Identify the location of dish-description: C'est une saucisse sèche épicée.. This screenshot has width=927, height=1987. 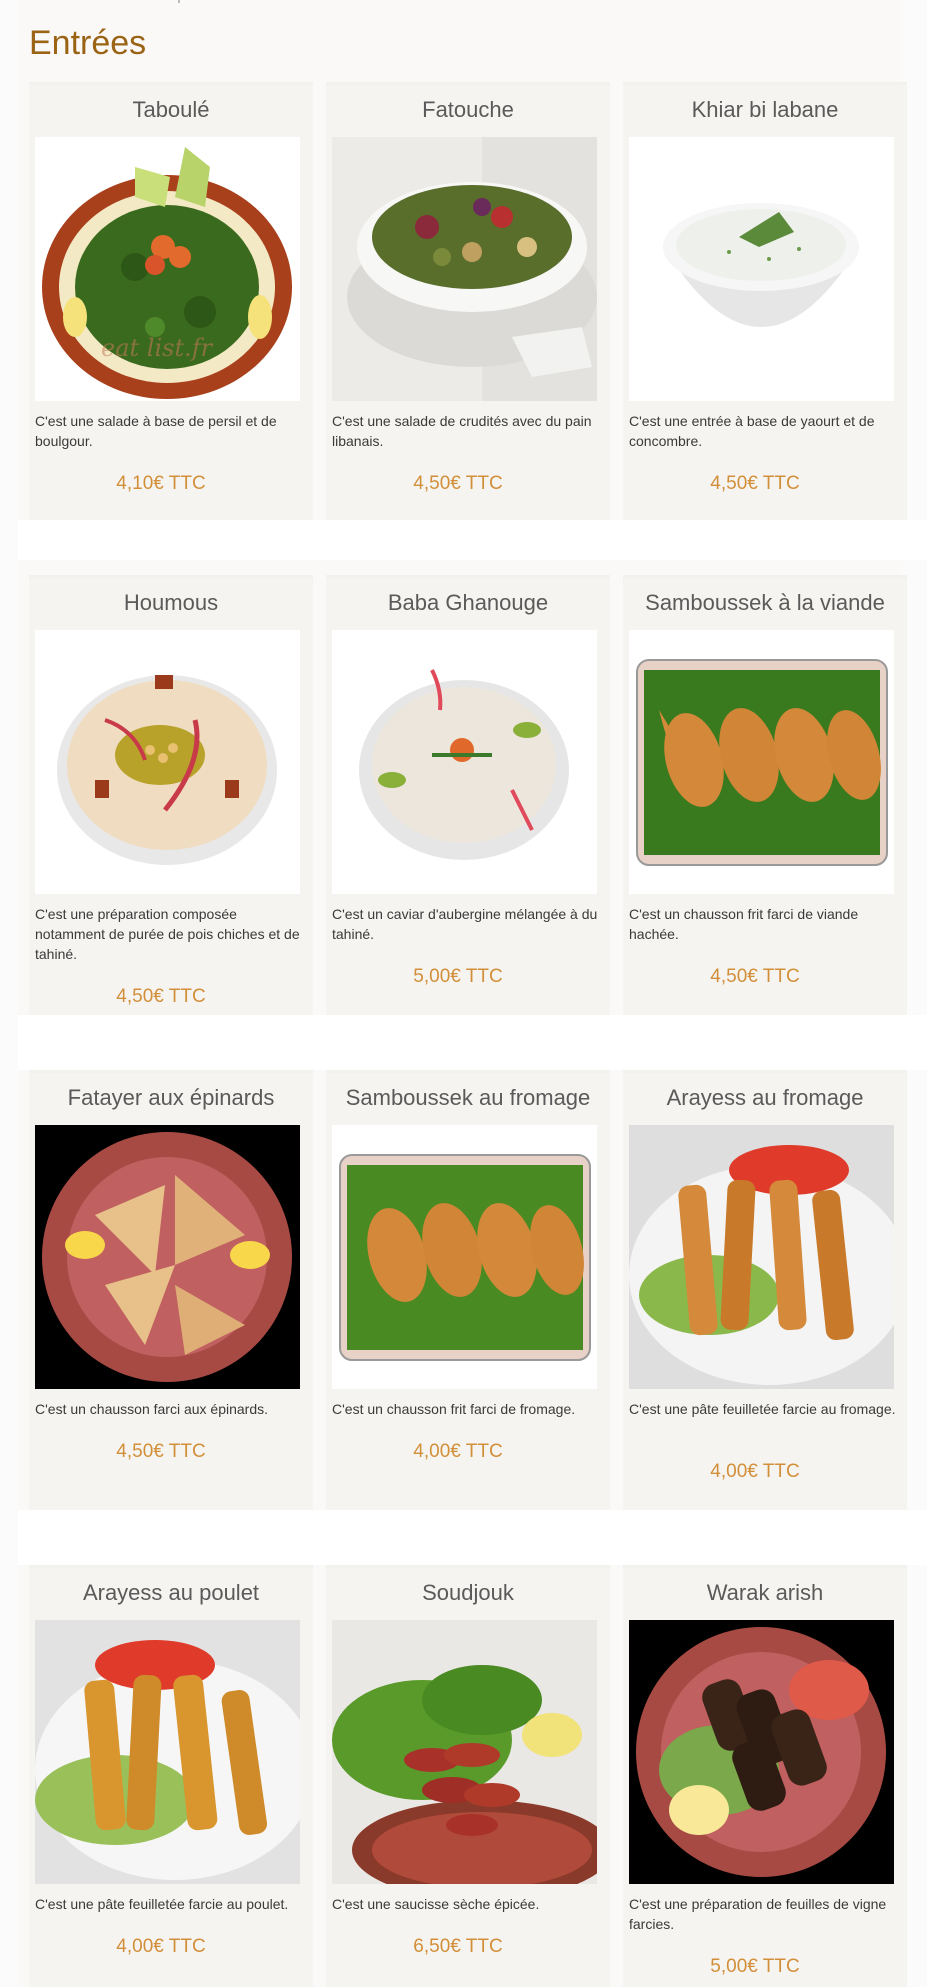
(436, 1904).